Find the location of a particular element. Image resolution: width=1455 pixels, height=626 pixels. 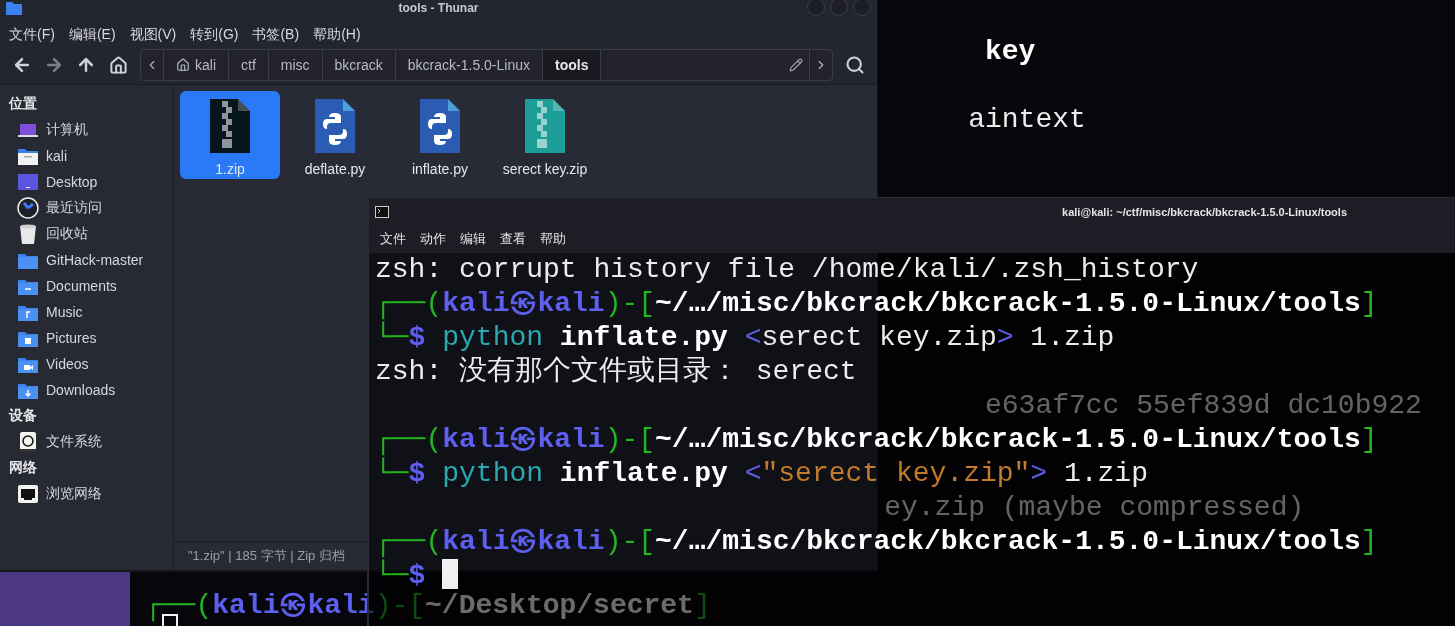

terminal-line: ey.zip (maybe compressed) is located at coordinates (1094, 508).